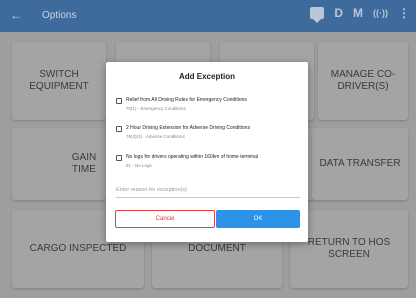 The width and height of the screenshot is (416, 298). Describe the element at coordinates (258, 219) in the screenshot. I see `ok-button: OK` at that location.